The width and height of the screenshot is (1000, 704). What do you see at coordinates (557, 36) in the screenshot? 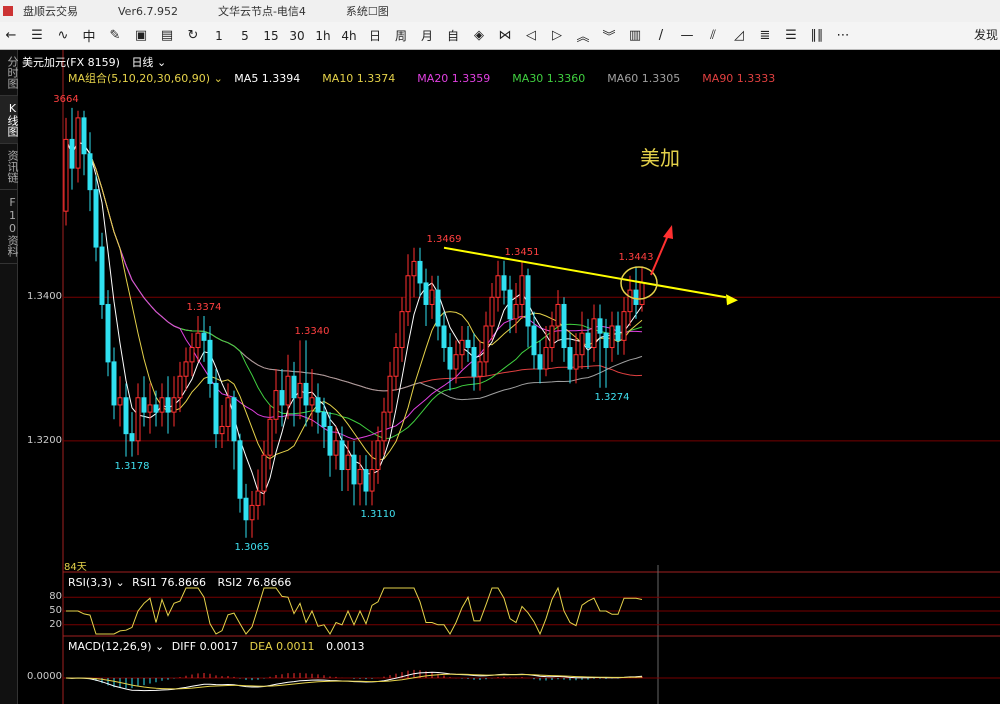
I see `right-button: ▷` at bounding box center [557, 36].